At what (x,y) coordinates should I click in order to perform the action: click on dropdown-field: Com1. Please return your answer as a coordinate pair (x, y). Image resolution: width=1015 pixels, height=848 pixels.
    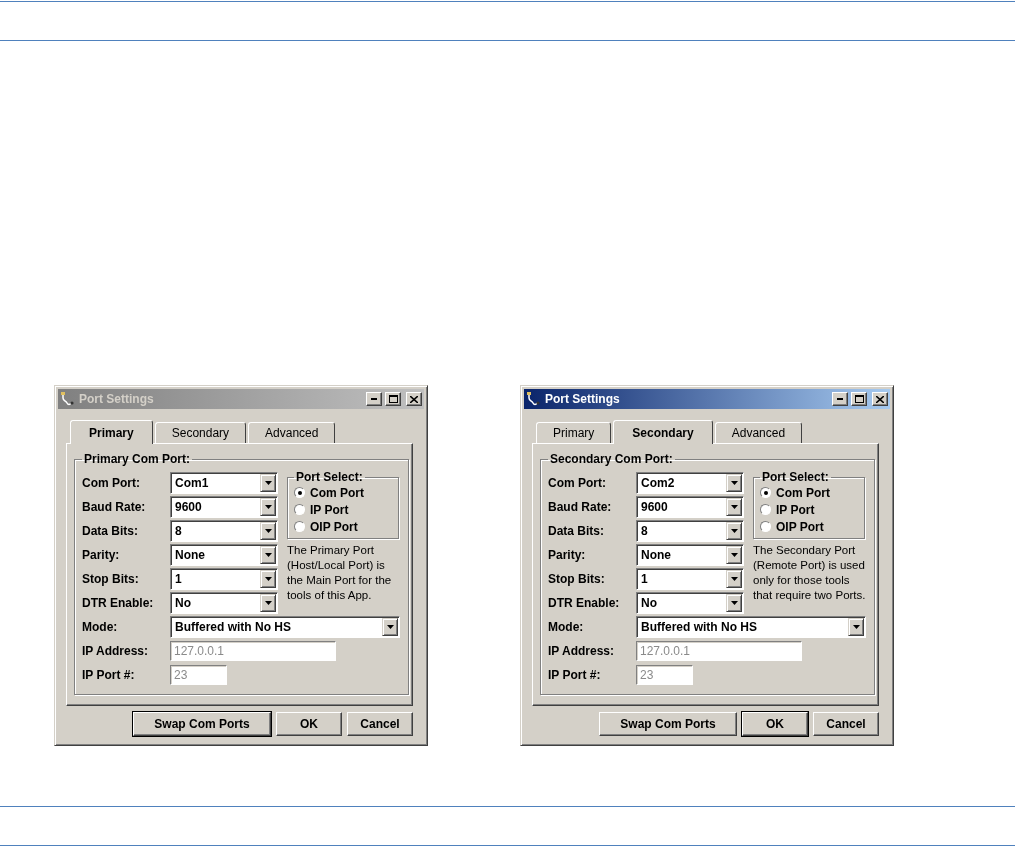
    Looking at the image, I should click on (224, 483).